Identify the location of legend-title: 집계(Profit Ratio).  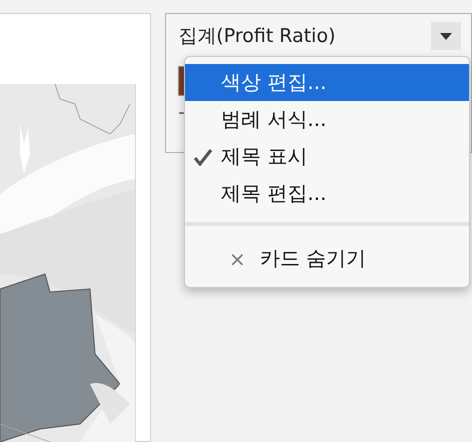
(257, 36).